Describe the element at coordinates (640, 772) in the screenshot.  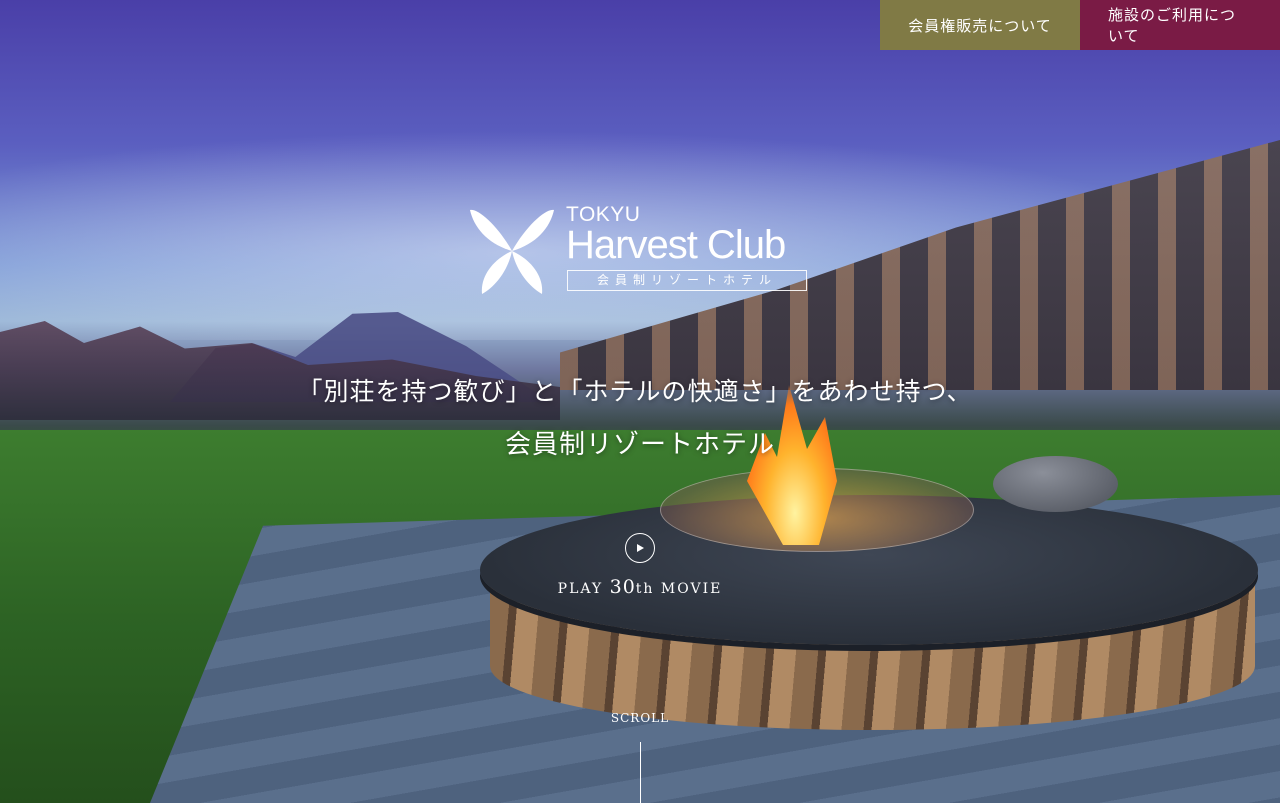
I see `scroll-indicator-line` at that location.